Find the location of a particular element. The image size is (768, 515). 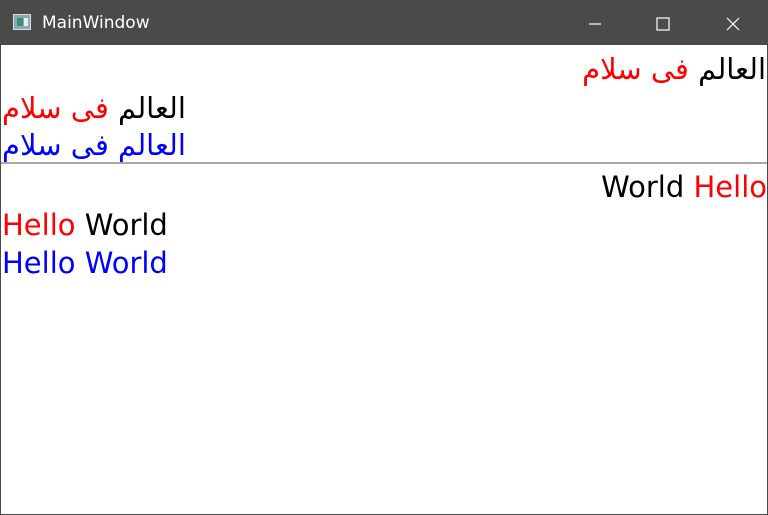

minimize-button is located at coordinates (594, 23).